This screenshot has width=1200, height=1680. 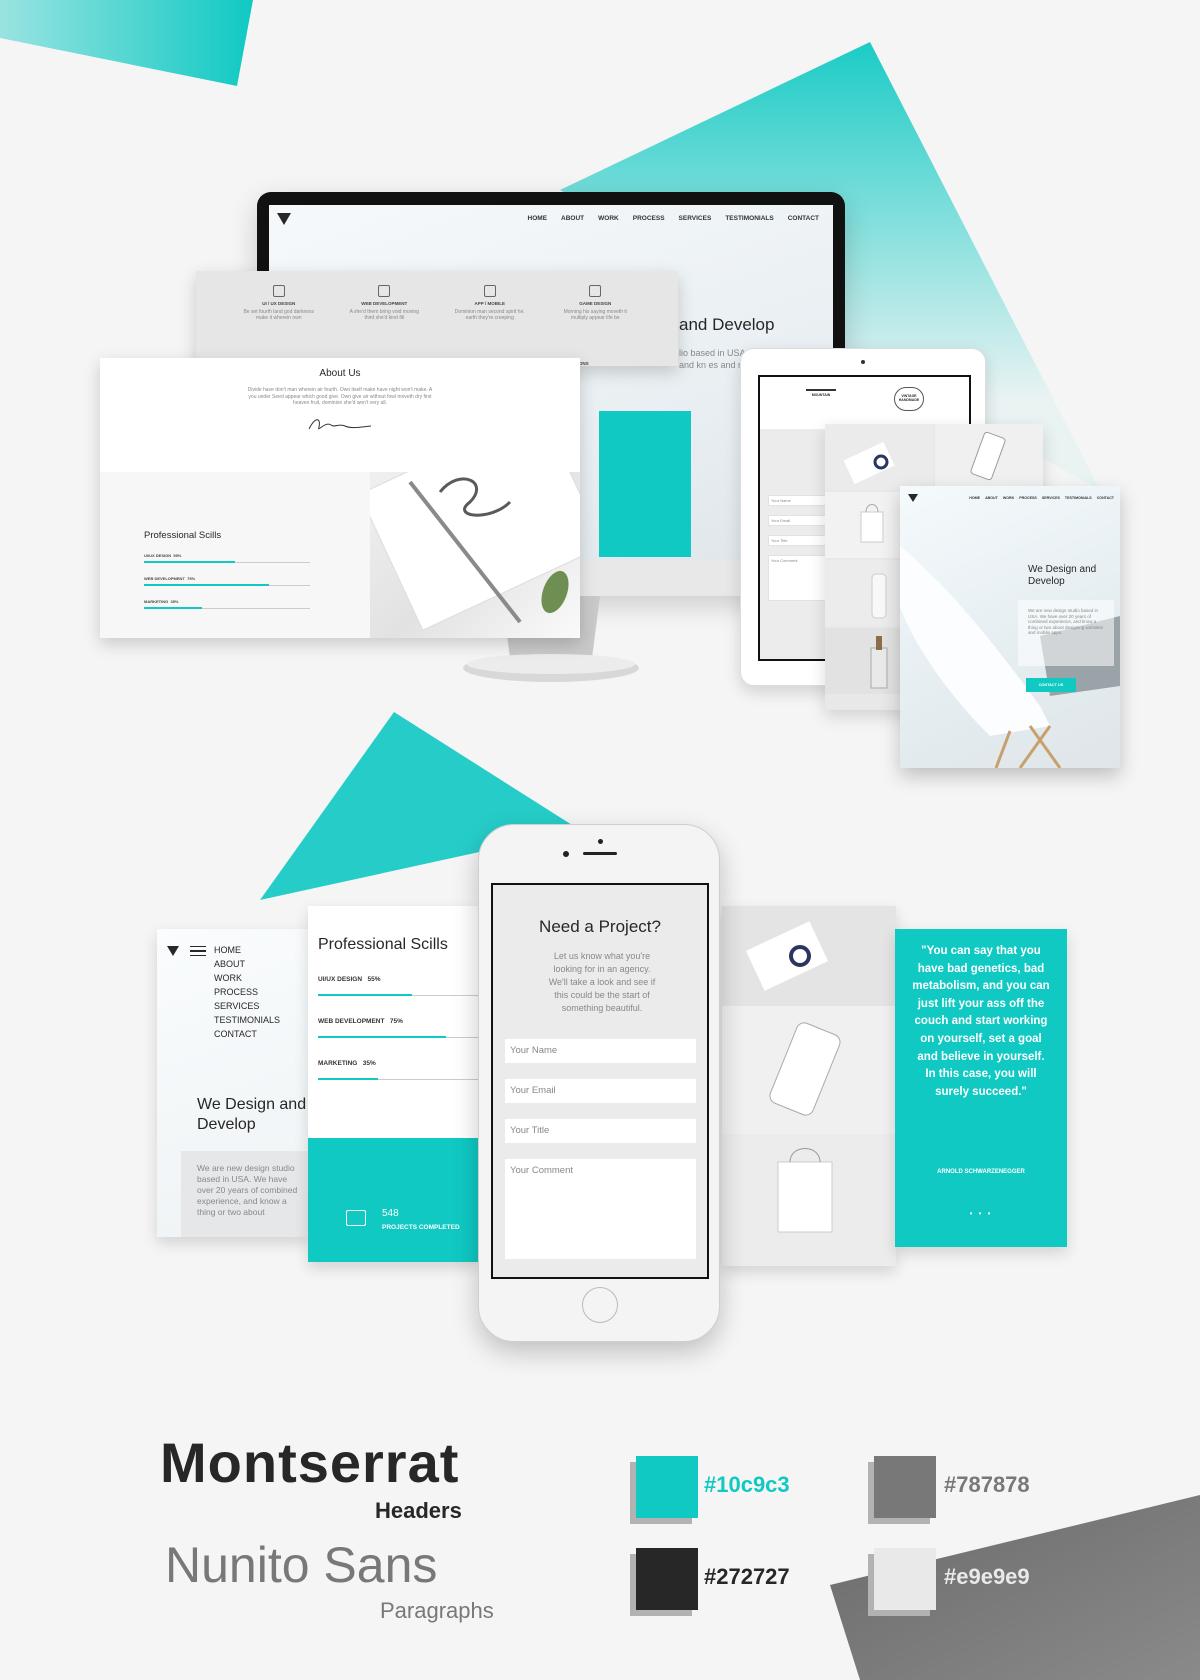 I want to click on testimonial-author: ARNOLD SCHWARZENEGGER, so click(x=981, y=1172).